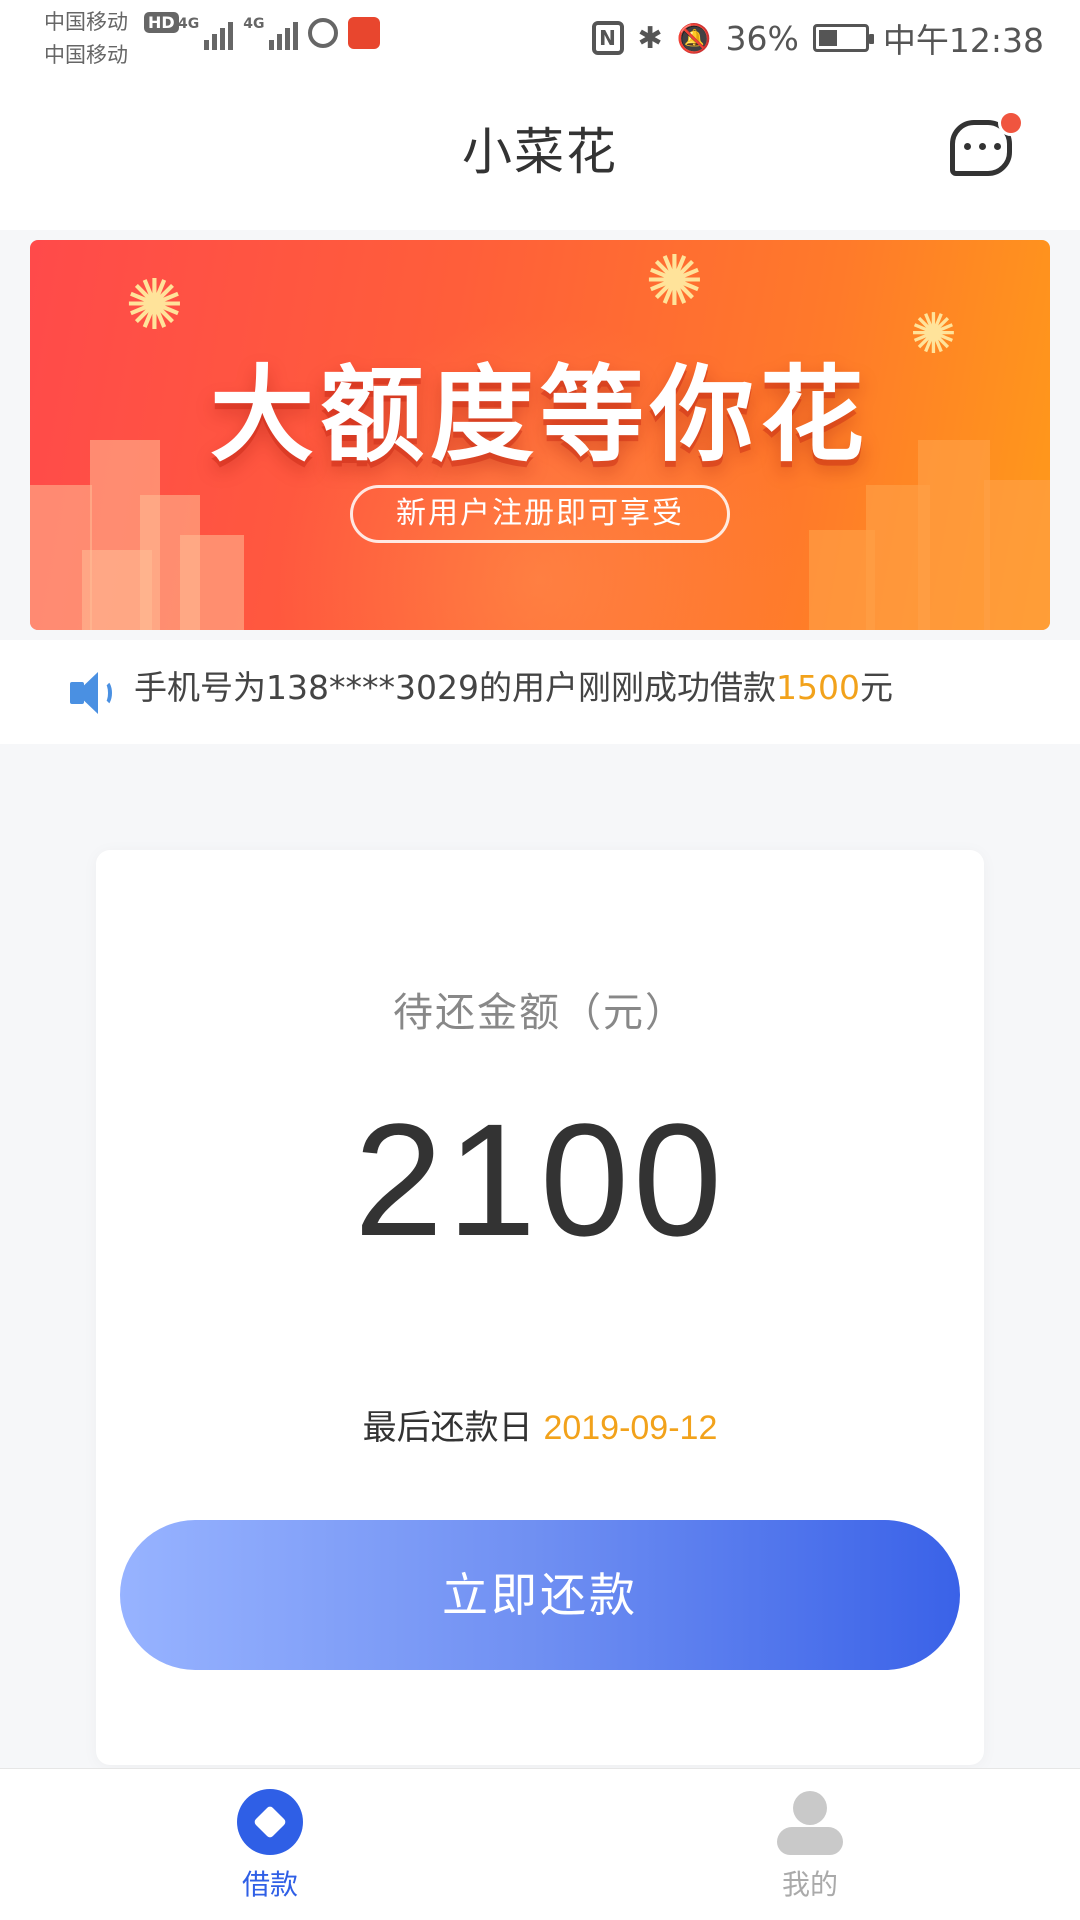 Image resolution: width=1080 pixels, height=1920 pixels. What do you see at coordinates (455, 687) in the screenshot?
I see `notice-prefix: 手机号为138****3029的用户刚刚成功借款` at bounding box center [455, 687].